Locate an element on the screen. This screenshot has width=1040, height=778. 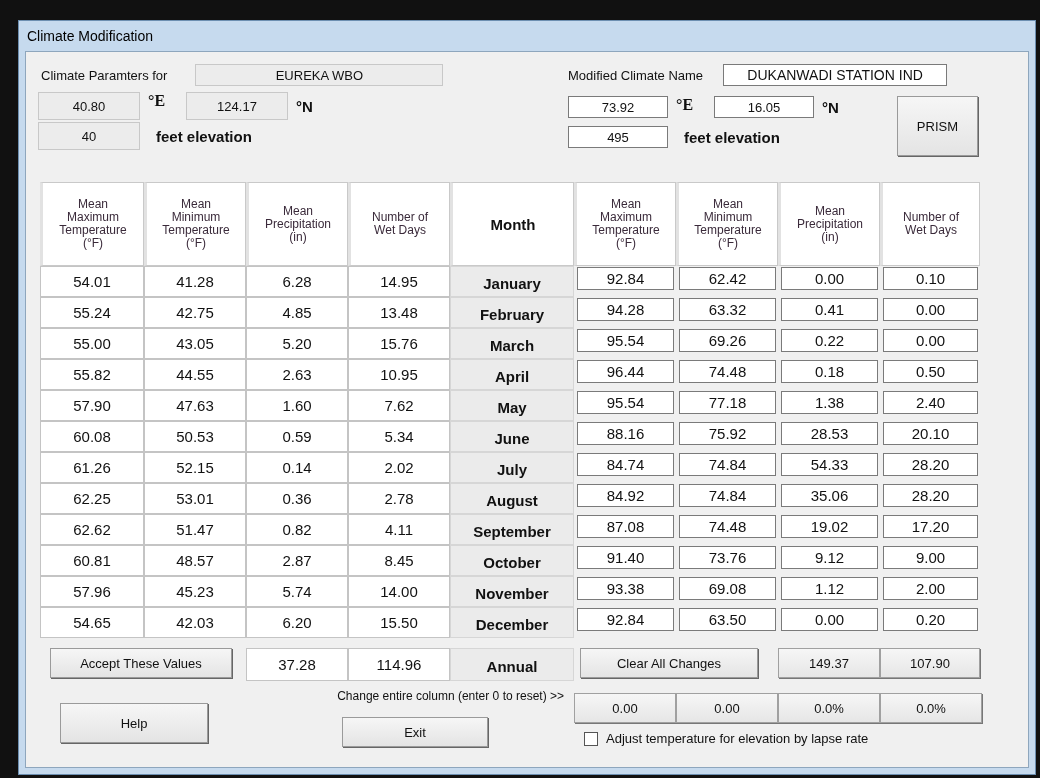
table-cell: 13.48 is located at coordinates (399, 312).